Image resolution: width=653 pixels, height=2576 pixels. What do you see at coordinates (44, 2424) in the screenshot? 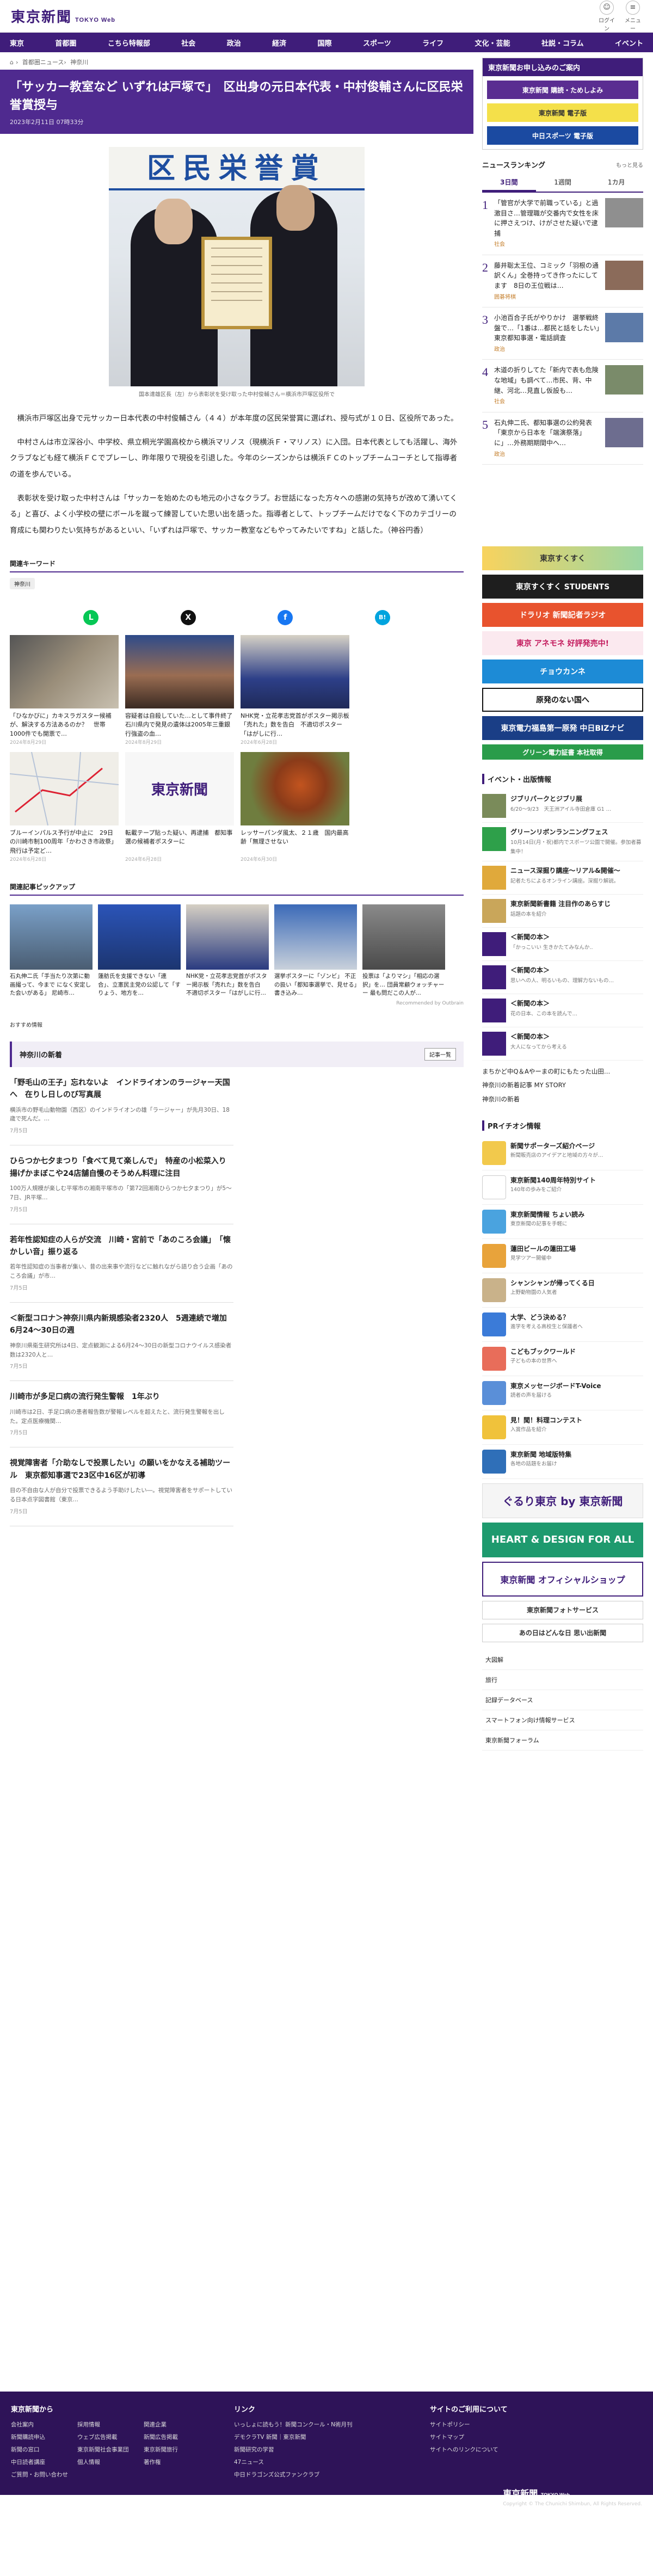
I see `footer-link: 会社案内` at bounding box center [44, 2424].